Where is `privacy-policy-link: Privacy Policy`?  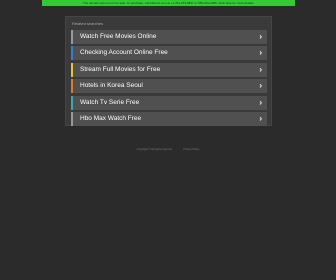 privacy-policy-link: Privacy Policy is located at coordinates (191, 149).